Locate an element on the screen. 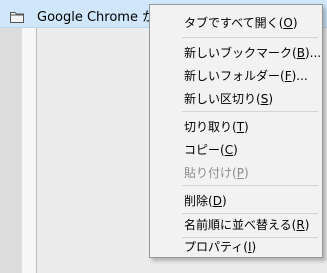 This screenshot has width=327, height=273. menu-item-paste: 貼り付け(P) is located at coordinates (216, 173).